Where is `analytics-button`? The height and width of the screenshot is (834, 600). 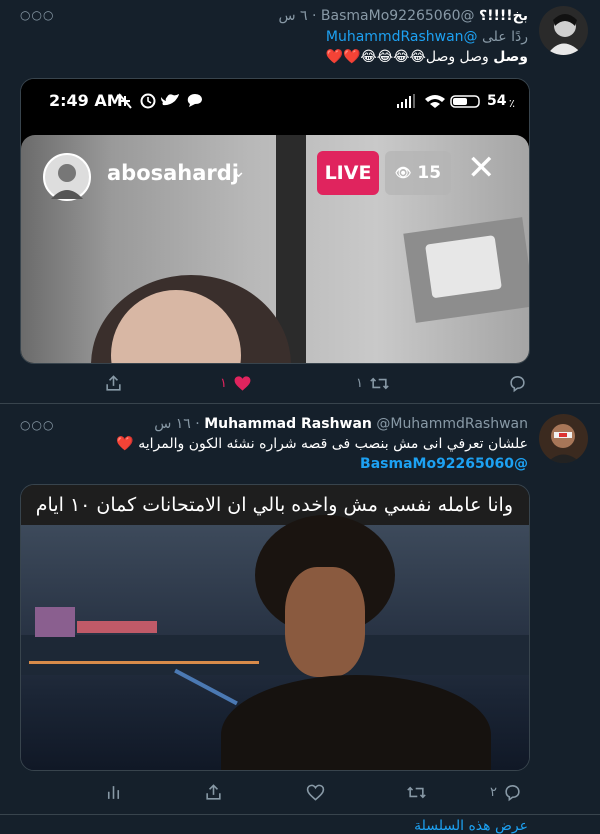
analytics-button is located at coordinates (113, 792).